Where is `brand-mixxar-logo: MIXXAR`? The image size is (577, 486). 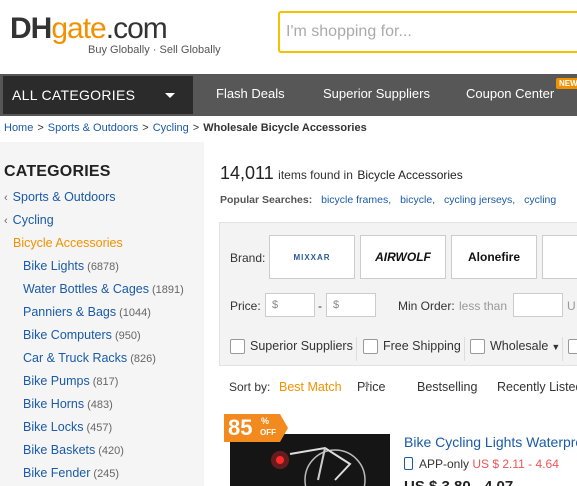
brand-mixxar-logo: MIXXAR is located at coordinates (312, 257).